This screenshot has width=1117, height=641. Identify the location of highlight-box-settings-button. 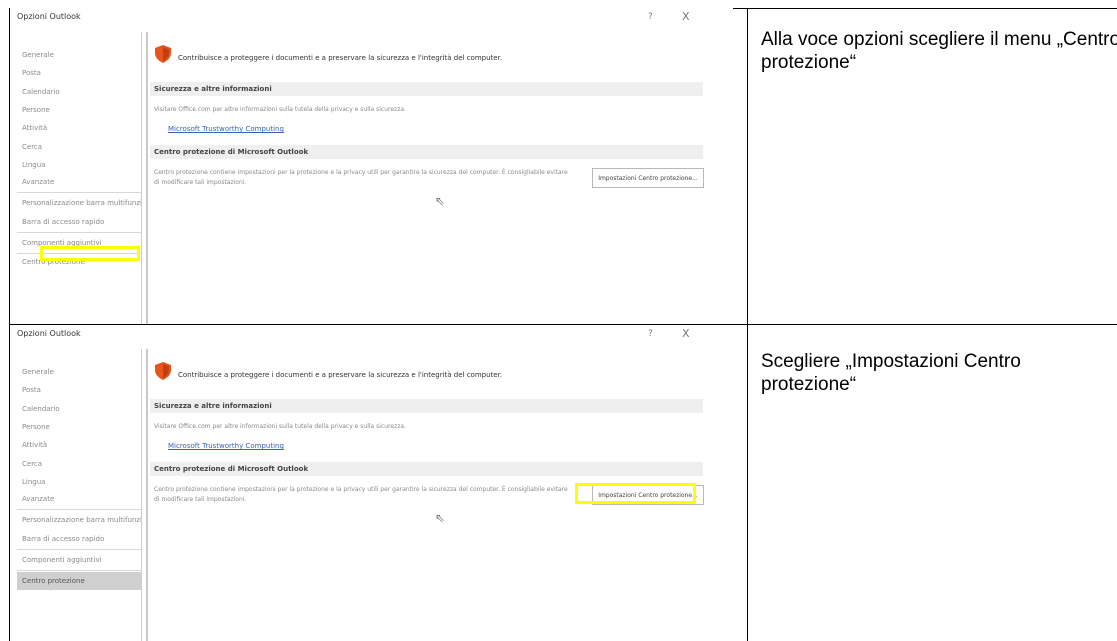
(635, 493).